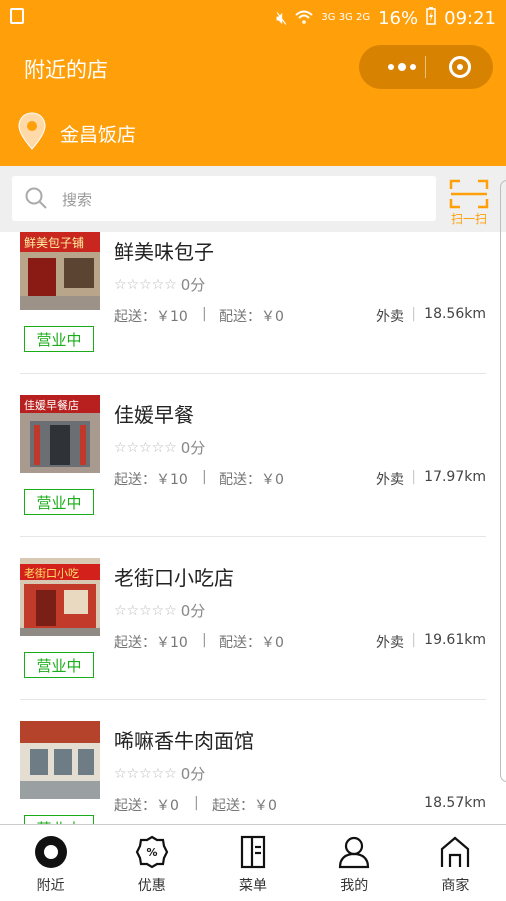  Describe the element at coordinates (50, 852) in the screenshot. I see `nearby-icon` at that location.